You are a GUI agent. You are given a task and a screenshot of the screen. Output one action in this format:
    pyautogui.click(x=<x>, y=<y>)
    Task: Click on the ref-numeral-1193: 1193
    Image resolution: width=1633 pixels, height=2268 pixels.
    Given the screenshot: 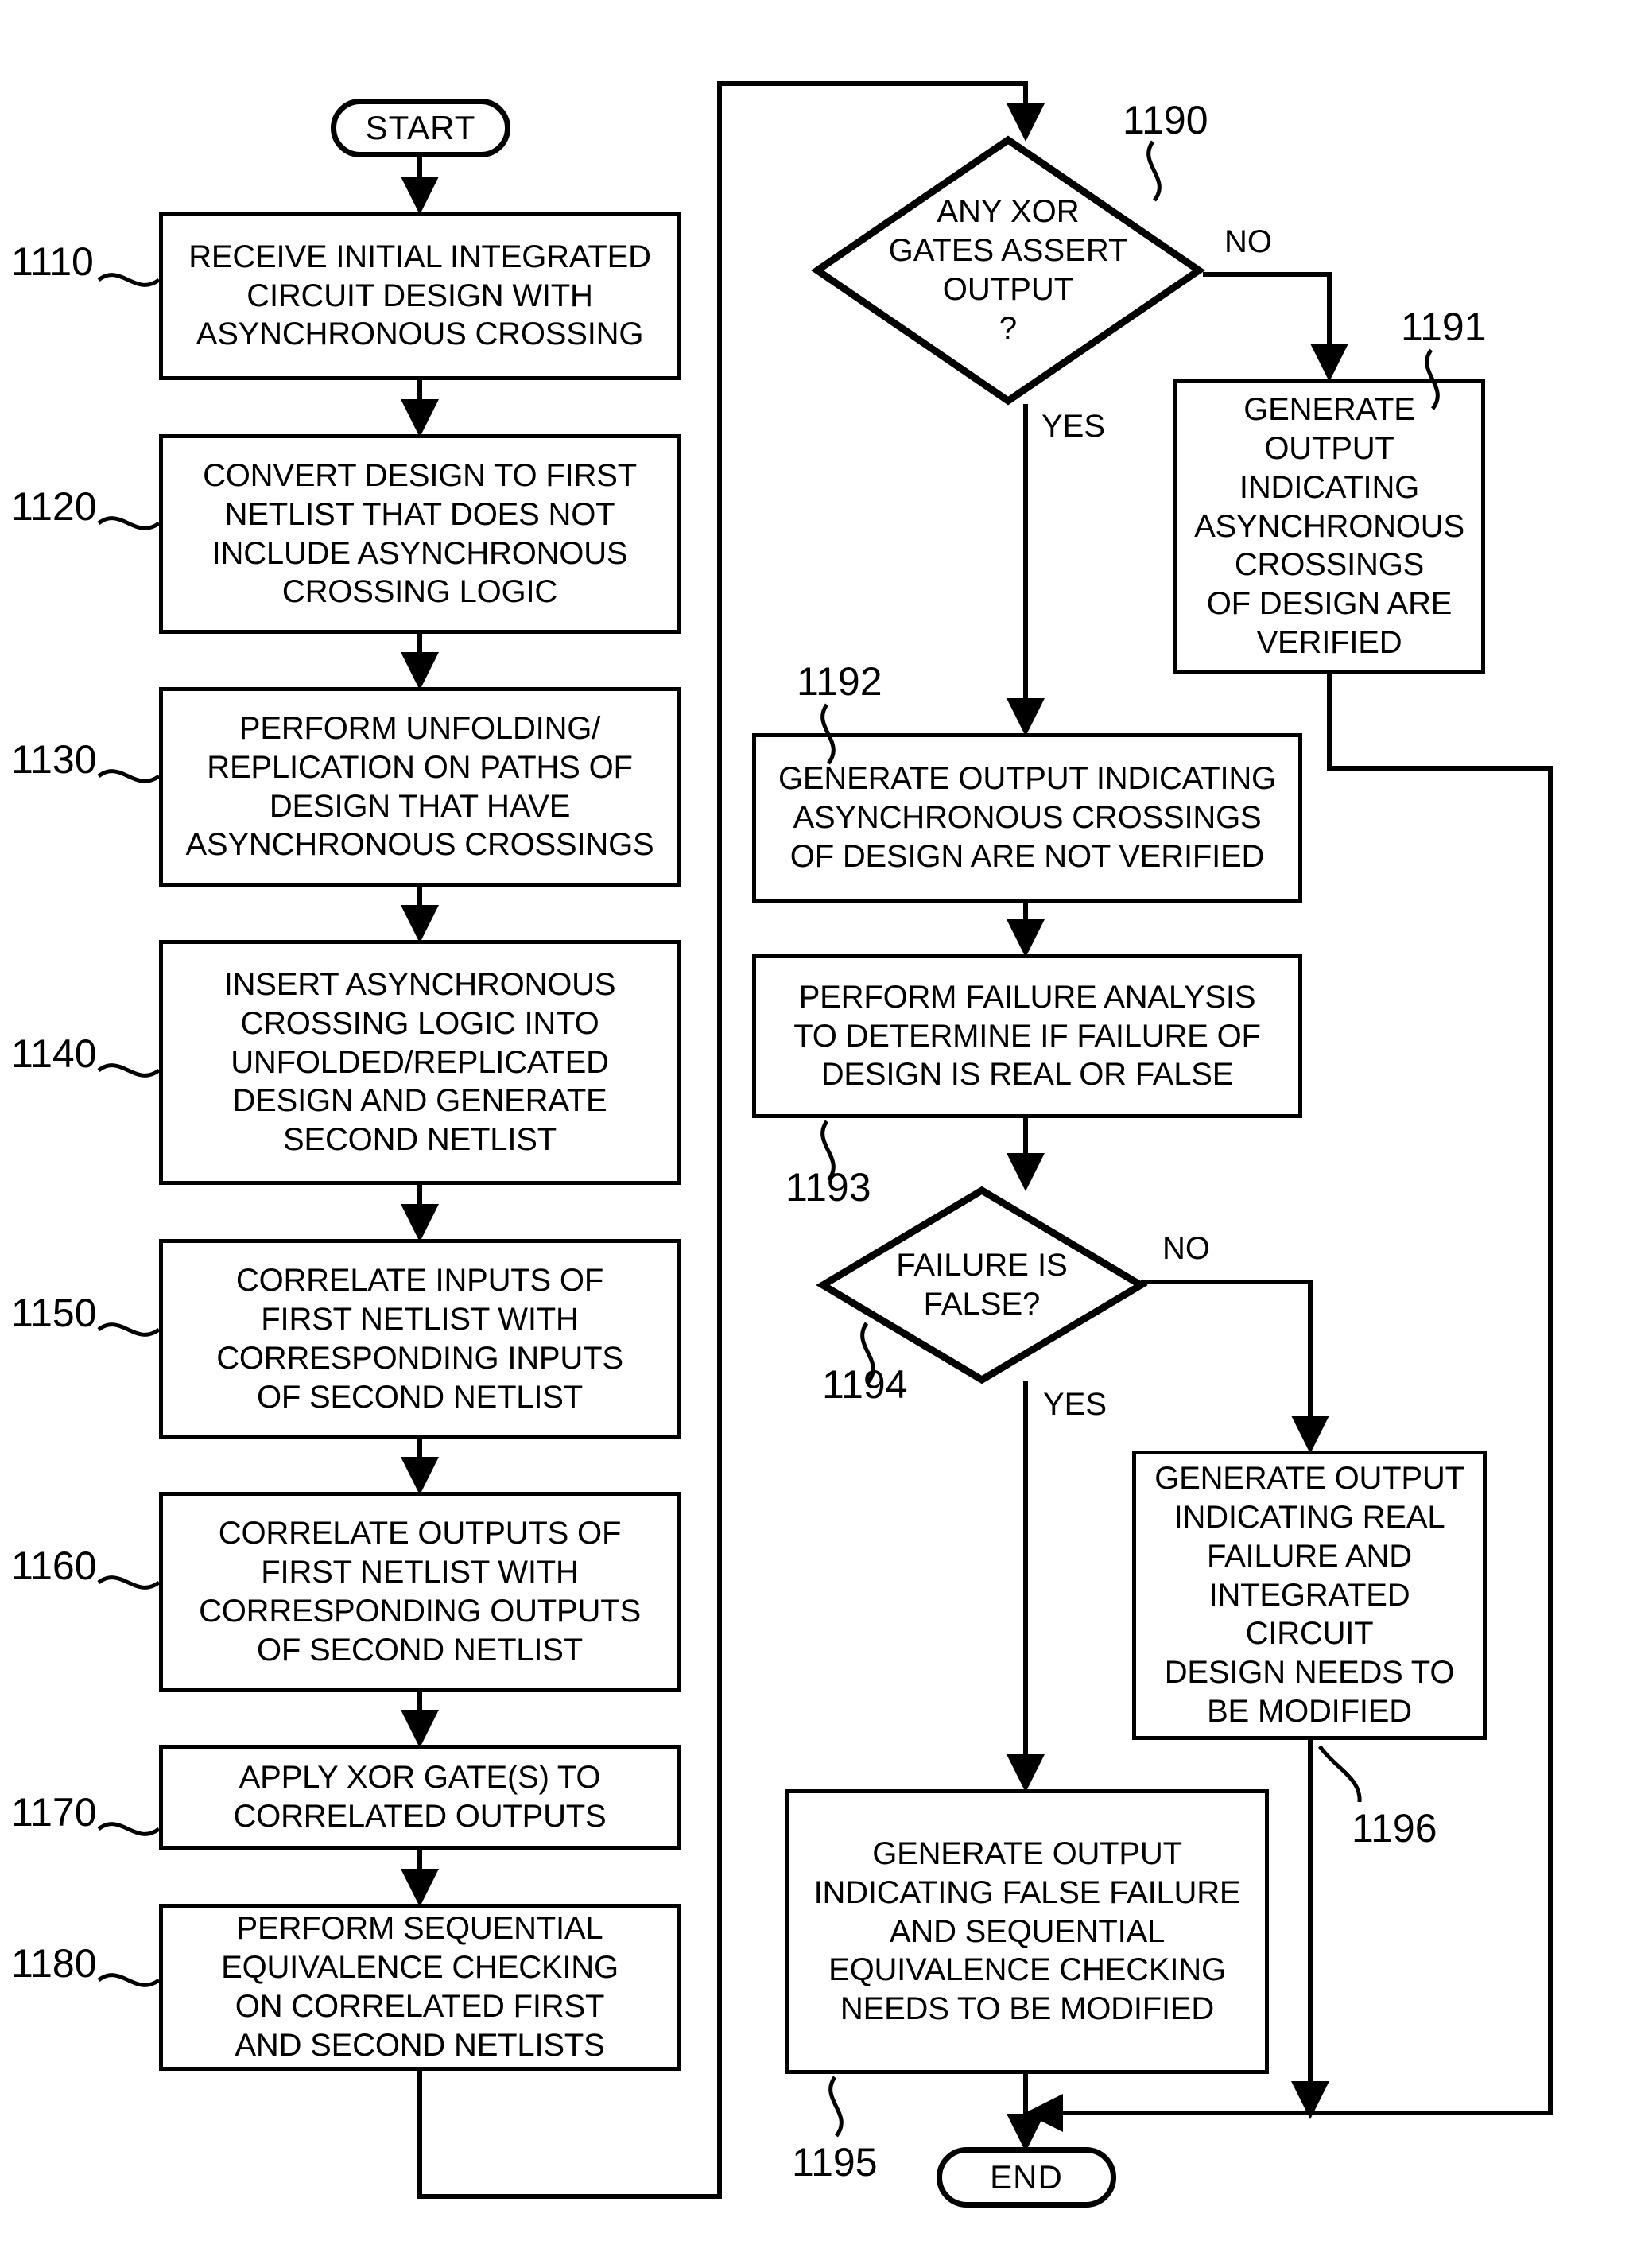 What is the action you would take?
    pyautogui.click(x=828, y=1187)
    